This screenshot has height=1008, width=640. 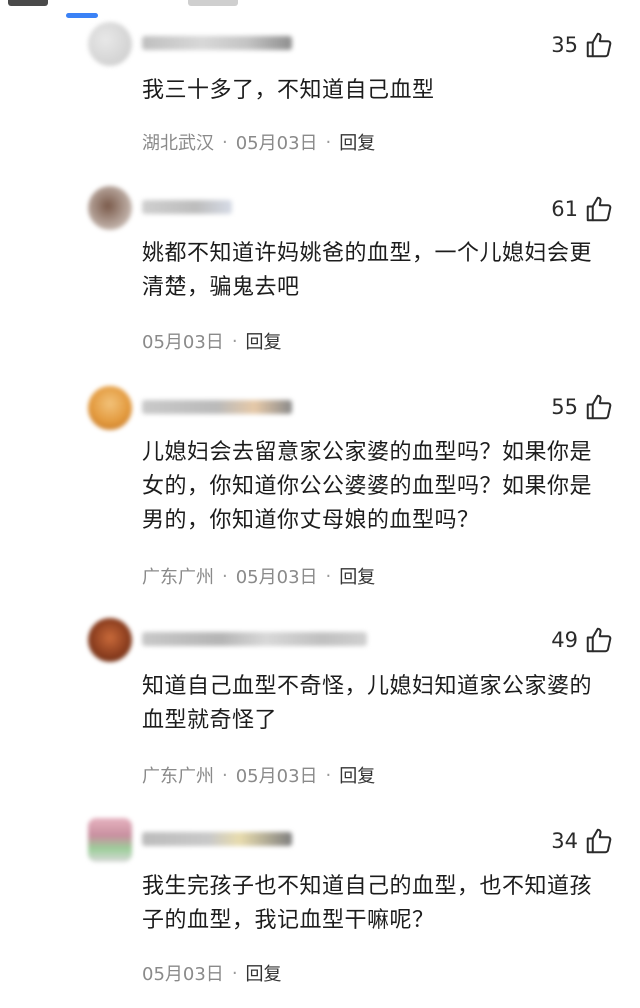 I want to click on comment-text: 姚都不知道许妈姚爸的血型，一个儿媳妇会更清楚，骗鬼去吧, so click(x=367, y=270).